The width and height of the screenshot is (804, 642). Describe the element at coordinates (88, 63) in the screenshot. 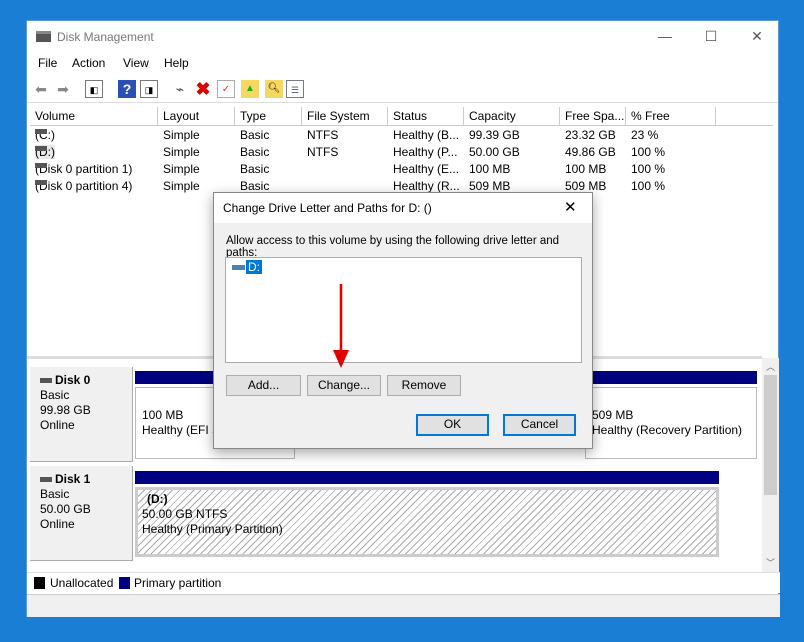

I see `menu-action: Action` at that location.